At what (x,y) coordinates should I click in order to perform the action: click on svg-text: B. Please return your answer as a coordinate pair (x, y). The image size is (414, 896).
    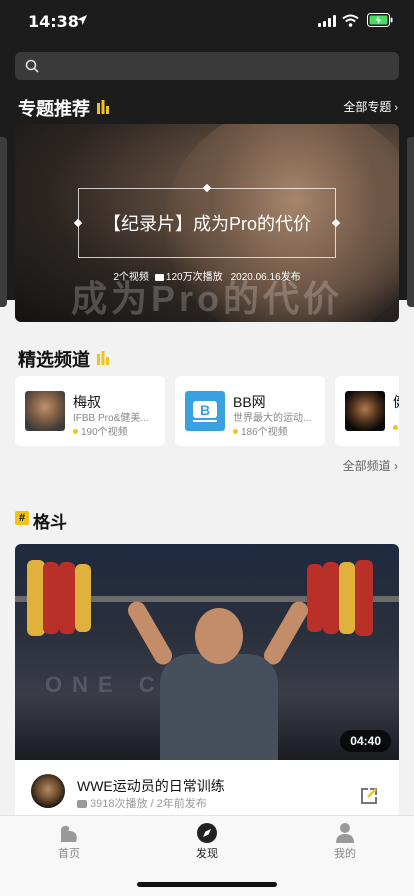
    Looking at the image, I should click on (205, 410).